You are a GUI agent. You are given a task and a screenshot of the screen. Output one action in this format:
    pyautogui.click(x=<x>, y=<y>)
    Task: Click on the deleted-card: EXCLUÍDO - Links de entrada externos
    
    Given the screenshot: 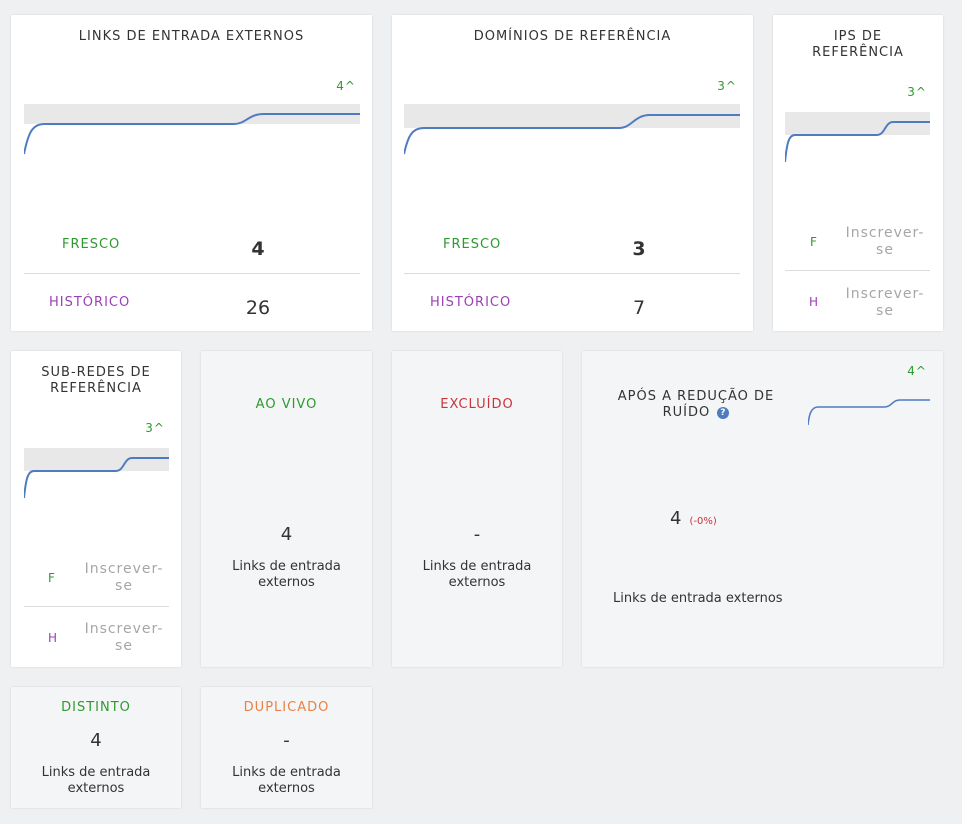 What is the action you would take?
    pyautogui.click(x=477, y=509)
    